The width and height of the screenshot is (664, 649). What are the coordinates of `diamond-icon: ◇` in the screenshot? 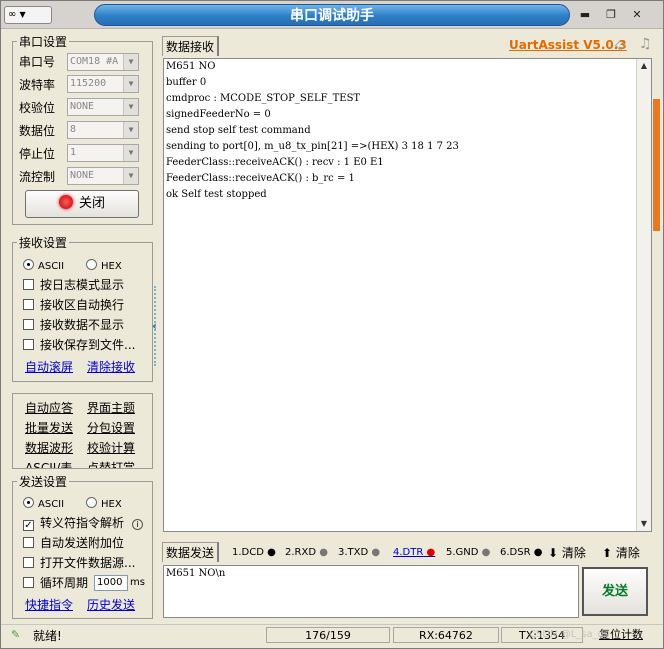 It's located at (620, 45).